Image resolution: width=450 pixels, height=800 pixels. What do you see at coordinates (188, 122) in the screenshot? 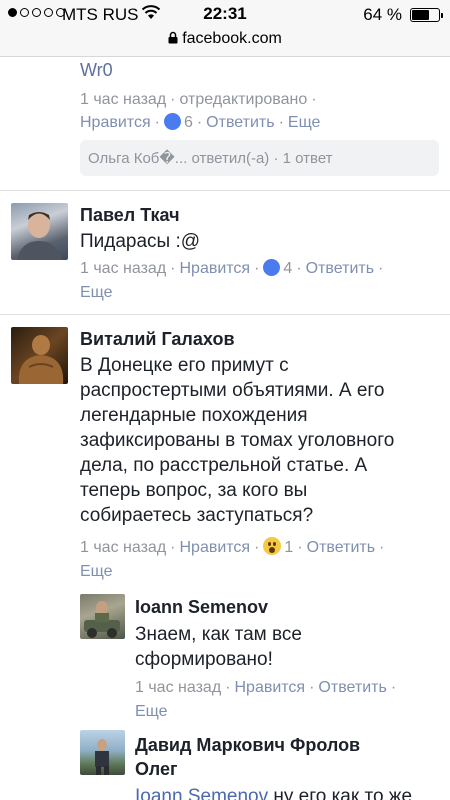
I see `like-count: 6` at bounding box center [188, 122].